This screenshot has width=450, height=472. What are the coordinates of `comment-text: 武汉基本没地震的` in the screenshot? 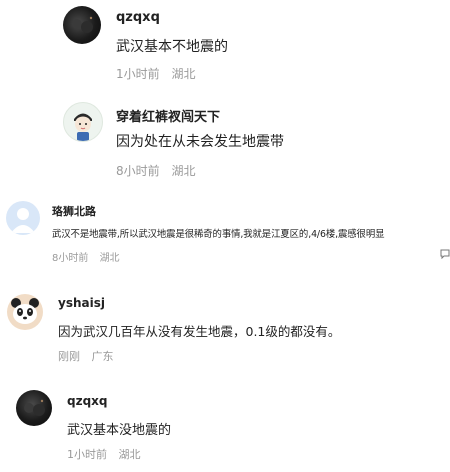 It's located at (119, 430).